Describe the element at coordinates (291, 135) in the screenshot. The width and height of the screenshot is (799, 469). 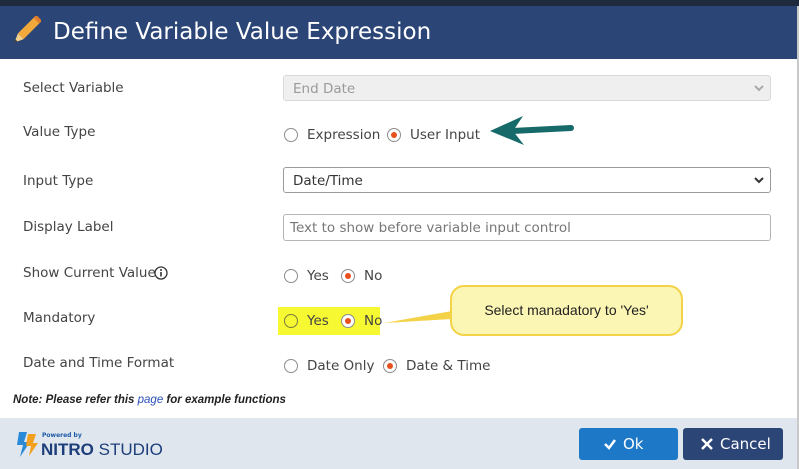
I see `value-type-expression-radio` at that location.